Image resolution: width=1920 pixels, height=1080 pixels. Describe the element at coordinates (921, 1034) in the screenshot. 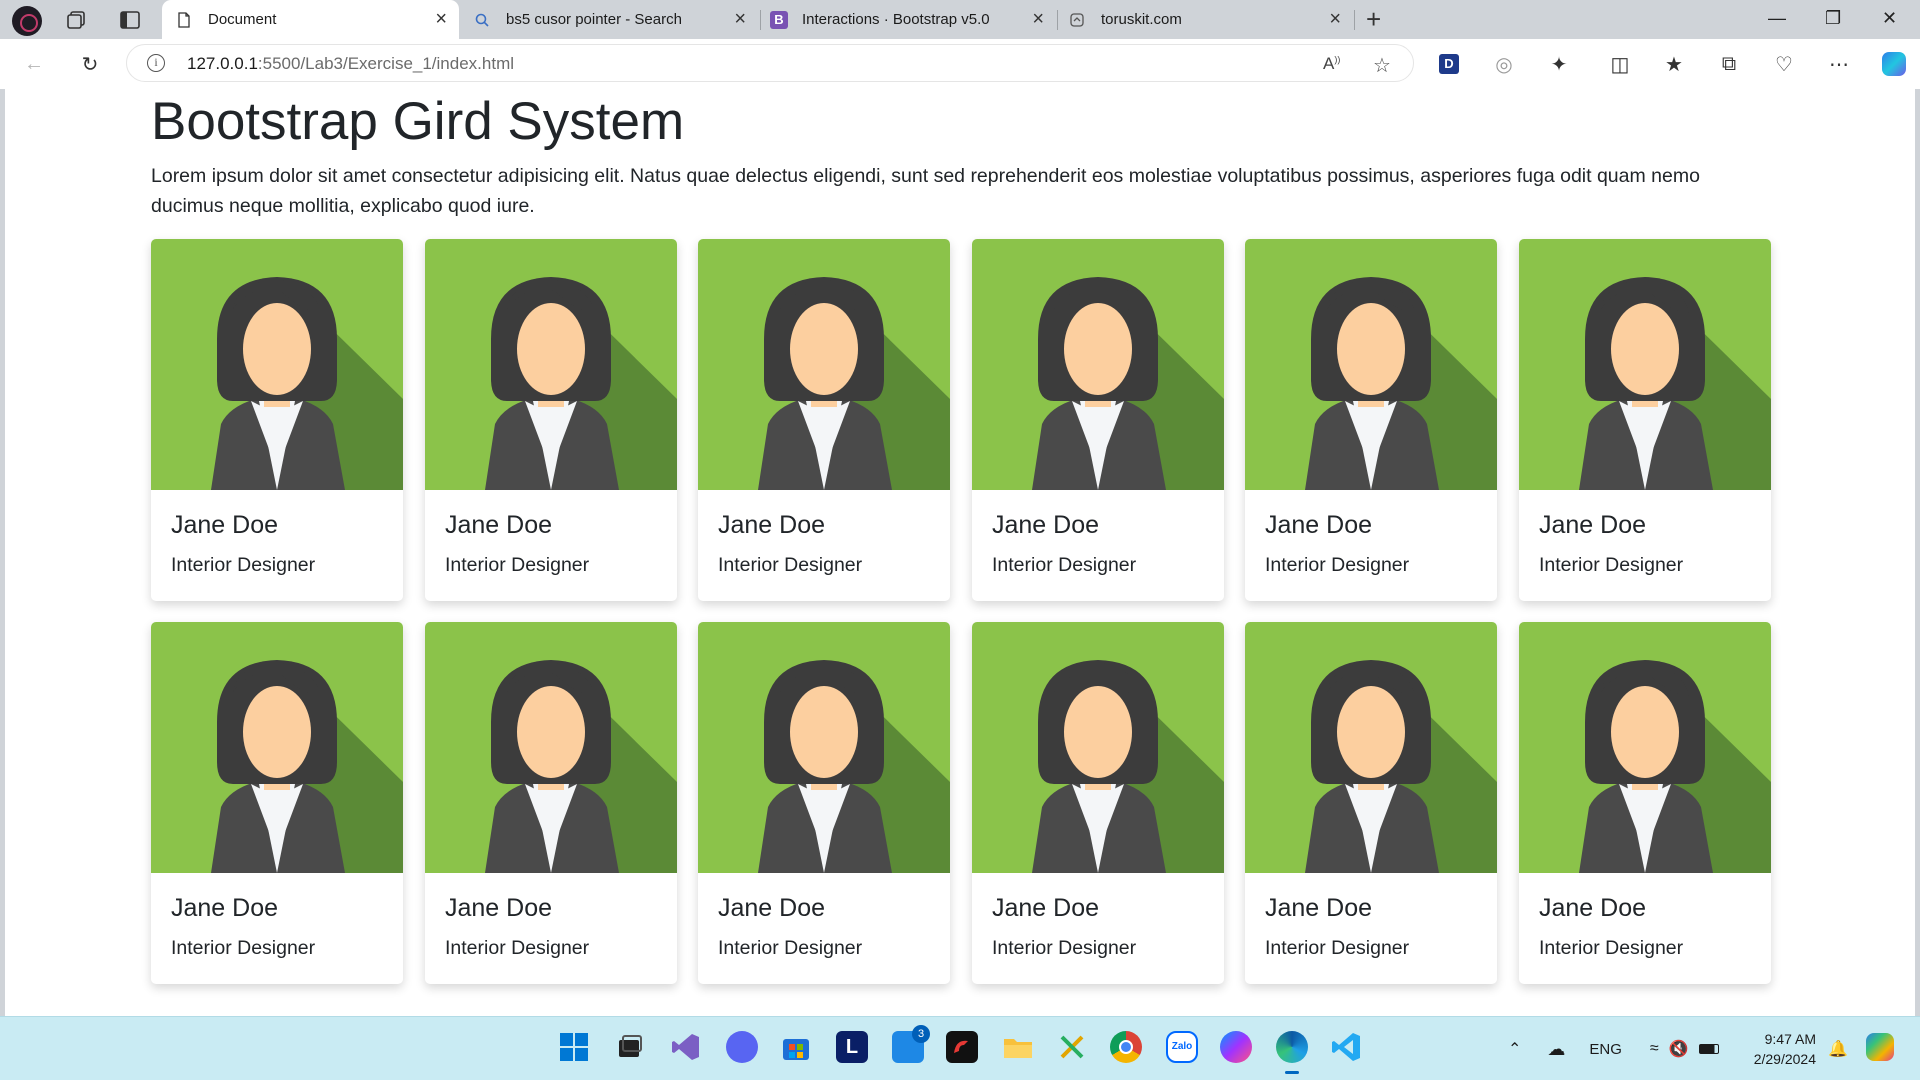

I see `notification-badge: 3` at that location.